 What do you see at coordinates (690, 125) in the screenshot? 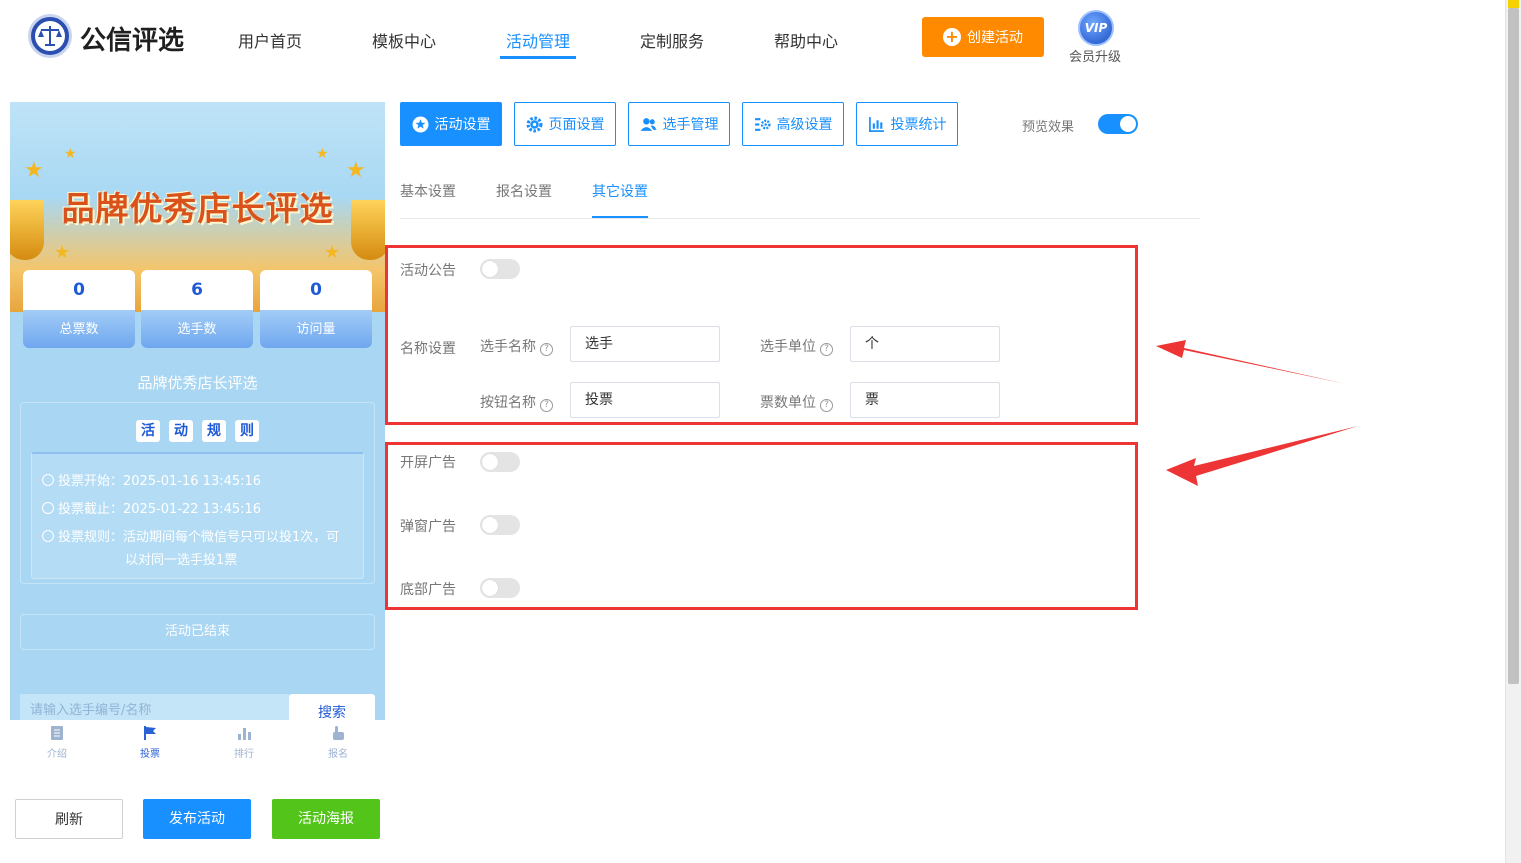
I see `tab-label: 选手管理` at bounding box center [690, 125].